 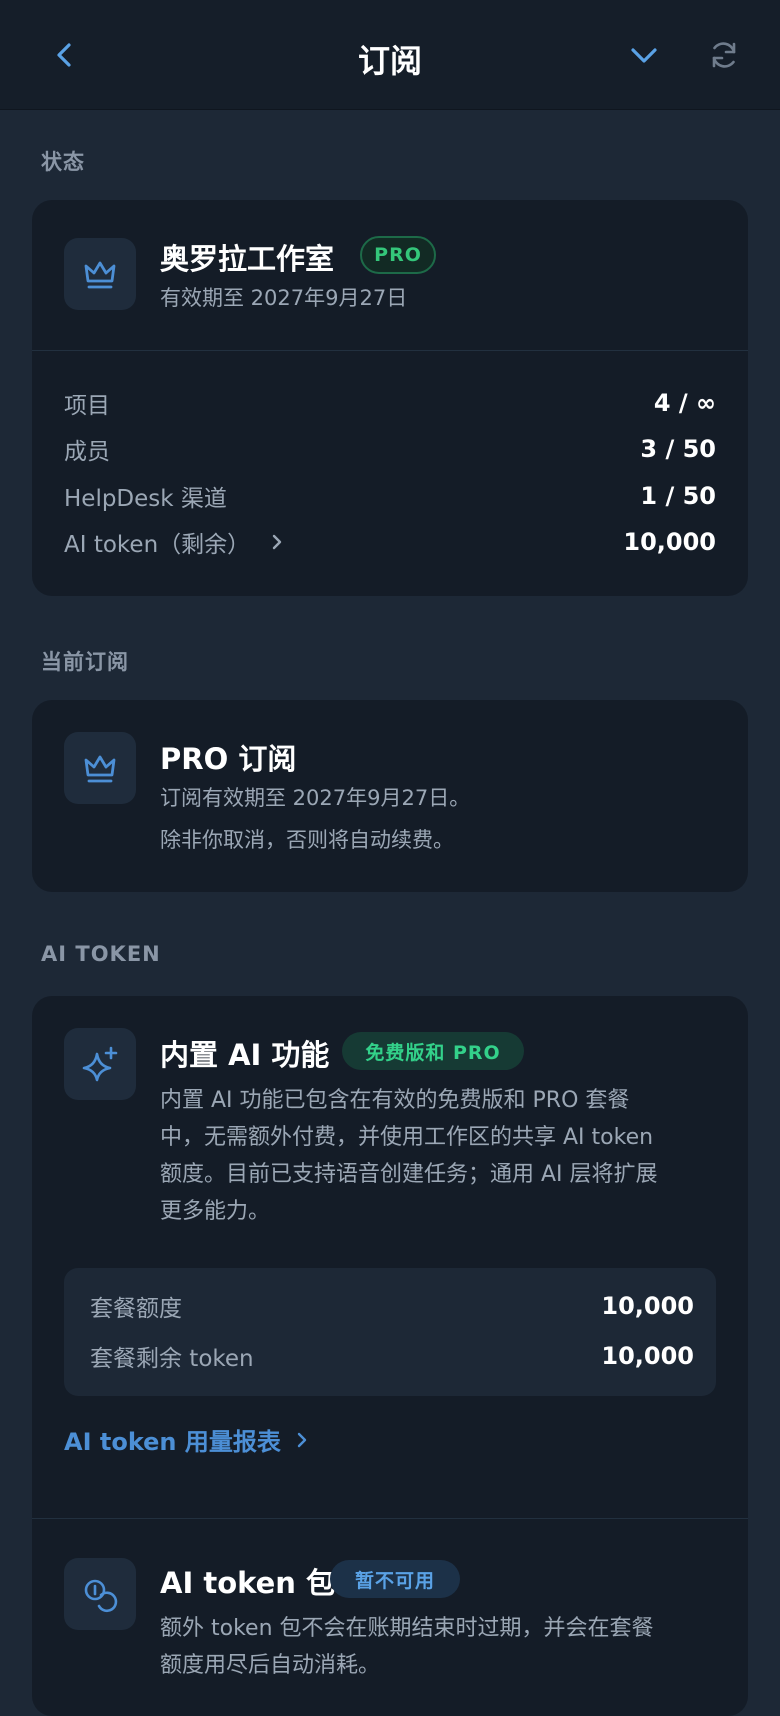 What do you see at coordinates (669, 542) in the screenshot?
I see `usage-value: 10,000` at bounding box center [669, 542].